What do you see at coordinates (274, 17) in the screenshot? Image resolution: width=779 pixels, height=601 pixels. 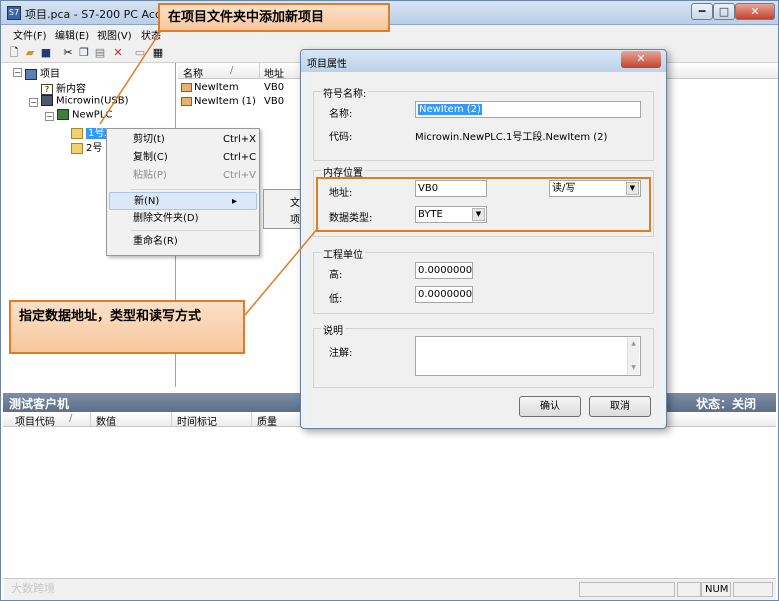 I see `callout-add-item: 在项目文件夹中添加新项目` at bounding box center [274, 17].